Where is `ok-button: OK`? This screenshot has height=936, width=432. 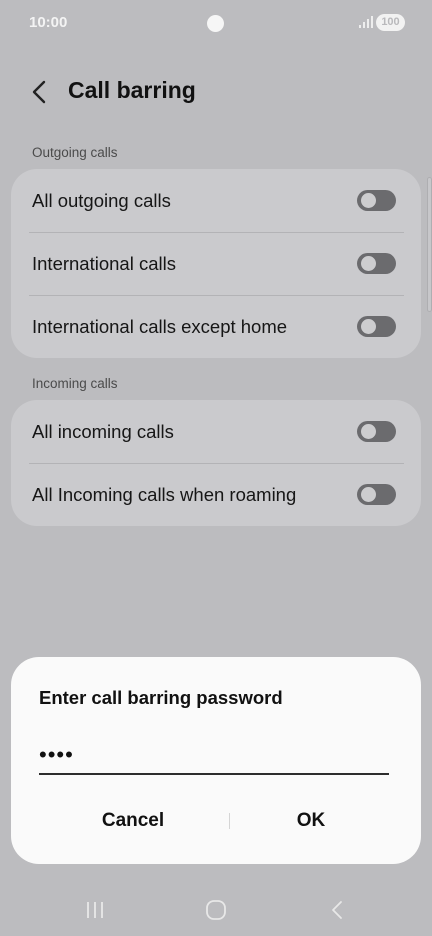
ok-button: OK is located at coordinates (311, 821).